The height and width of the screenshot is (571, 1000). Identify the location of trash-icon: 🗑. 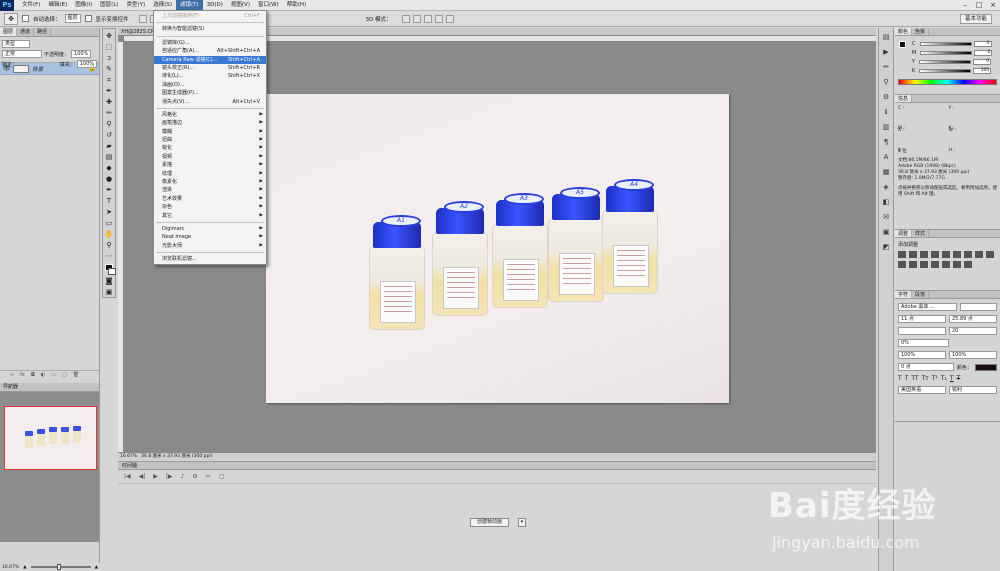
(76, 375).